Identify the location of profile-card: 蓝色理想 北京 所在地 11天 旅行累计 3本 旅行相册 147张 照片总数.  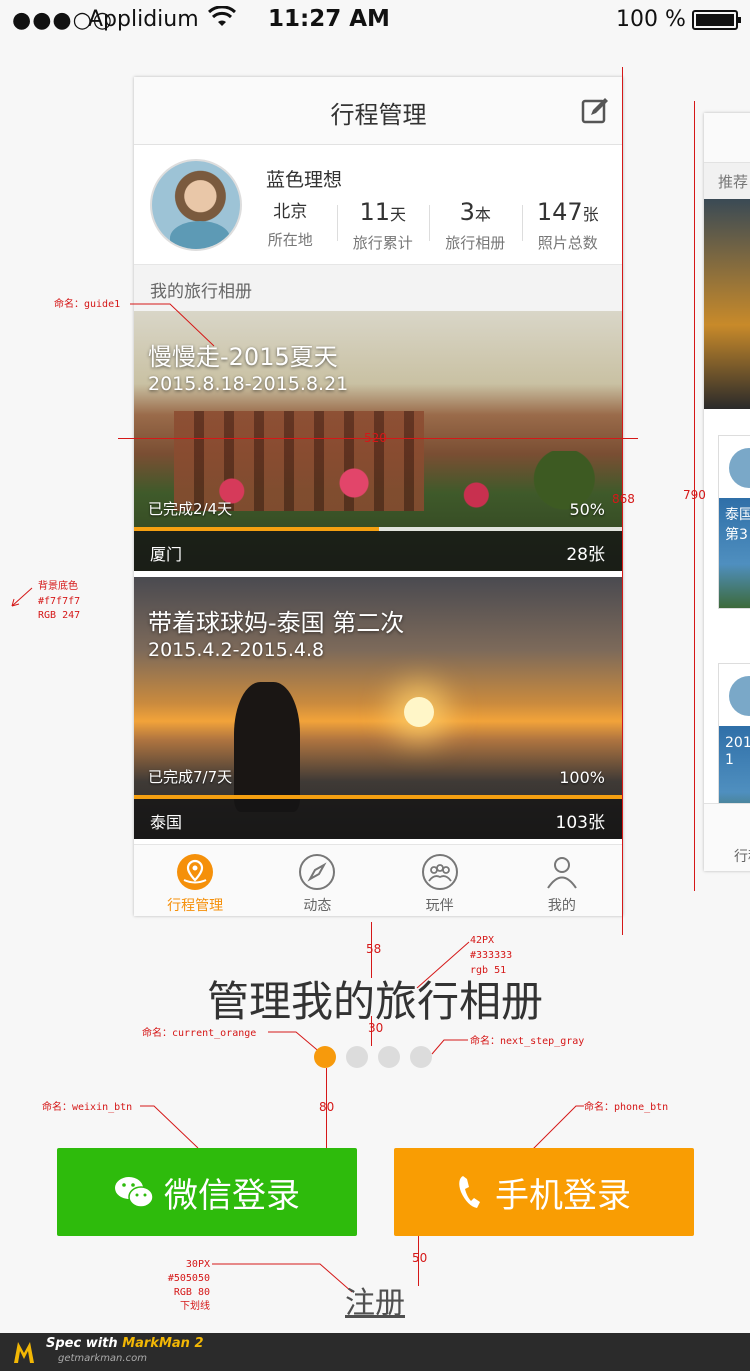
(378, 205).